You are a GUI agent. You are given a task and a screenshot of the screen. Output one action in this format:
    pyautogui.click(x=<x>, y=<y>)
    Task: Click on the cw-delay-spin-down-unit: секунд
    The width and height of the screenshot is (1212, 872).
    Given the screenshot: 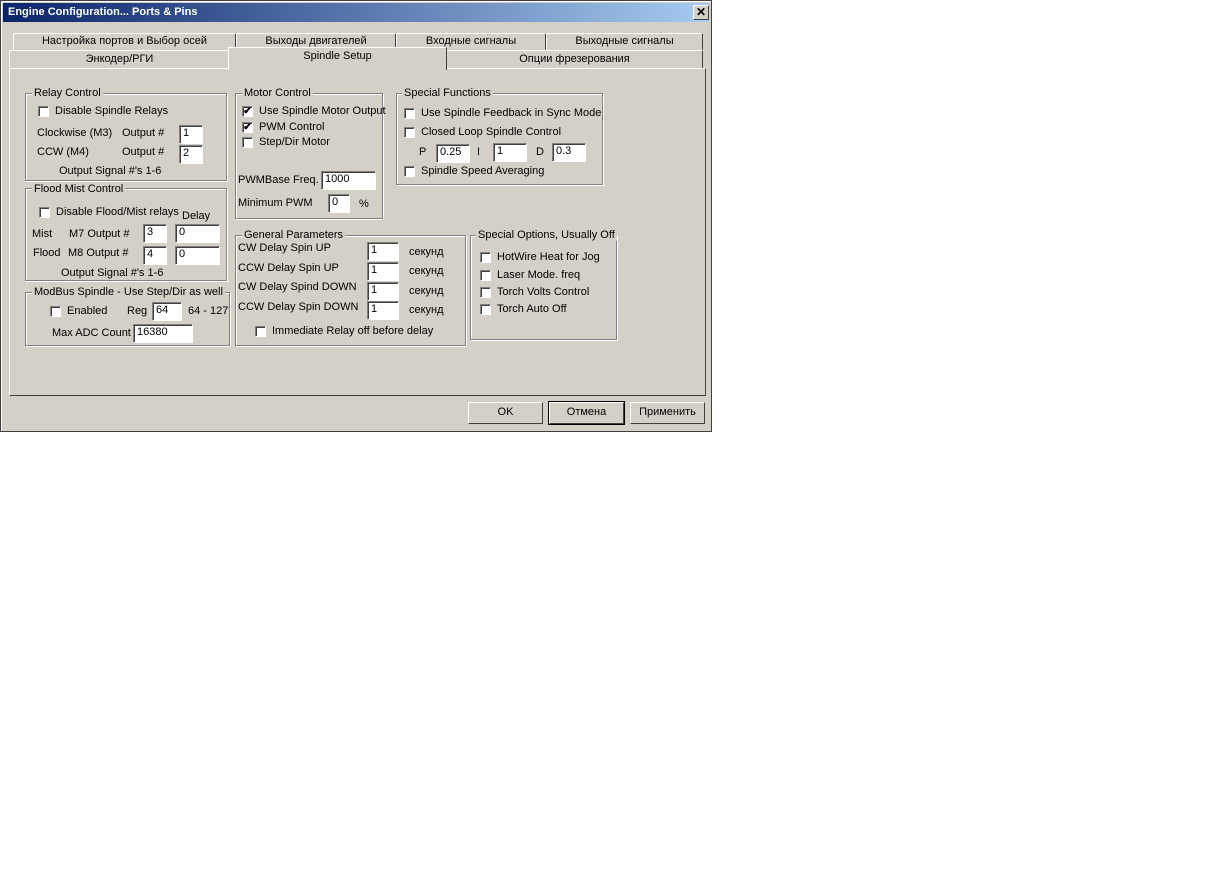 What is the action you would take?
    pyautogui.click(x=426, y=291)
    